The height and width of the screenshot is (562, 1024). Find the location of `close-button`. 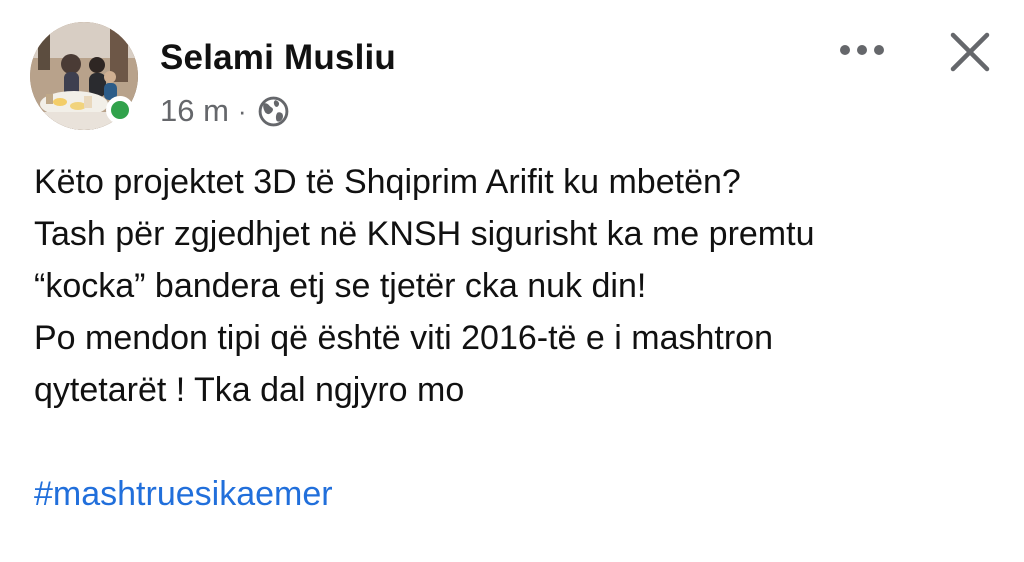

close-button is located at coordinates (970, 52).